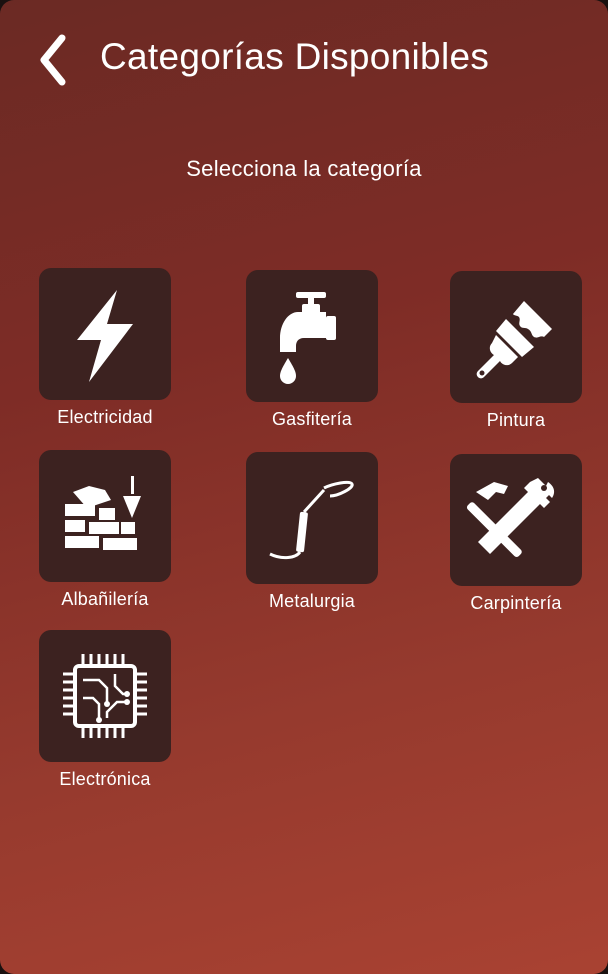  What do you see at coordinates (105, 779) in the screenshot?
I see `category-label: Electrónica` at bounding box center [105, 779].